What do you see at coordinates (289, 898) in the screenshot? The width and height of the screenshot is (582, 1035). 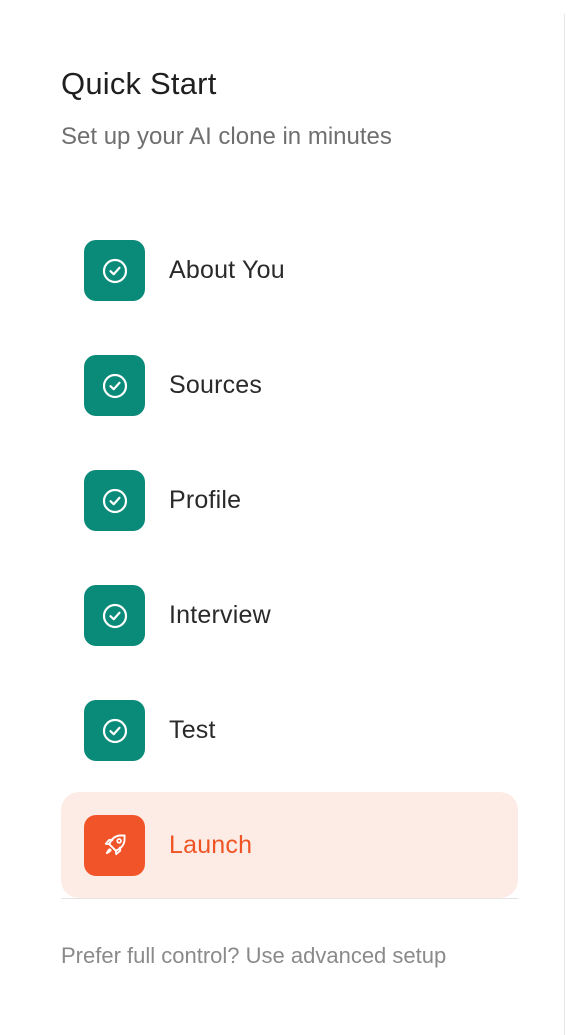 I see `footer-divider` at bounding box center [289, 898].